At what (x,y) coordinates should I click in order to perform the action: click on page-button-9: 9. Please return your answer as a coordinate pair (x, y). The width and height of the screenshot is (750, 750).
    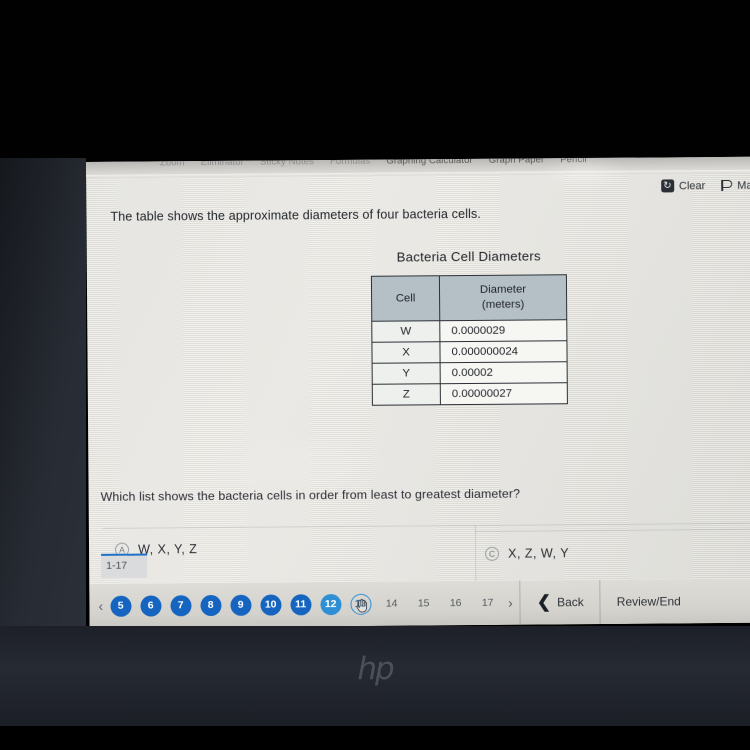
    Looking at the image, I should click on (241, 605).